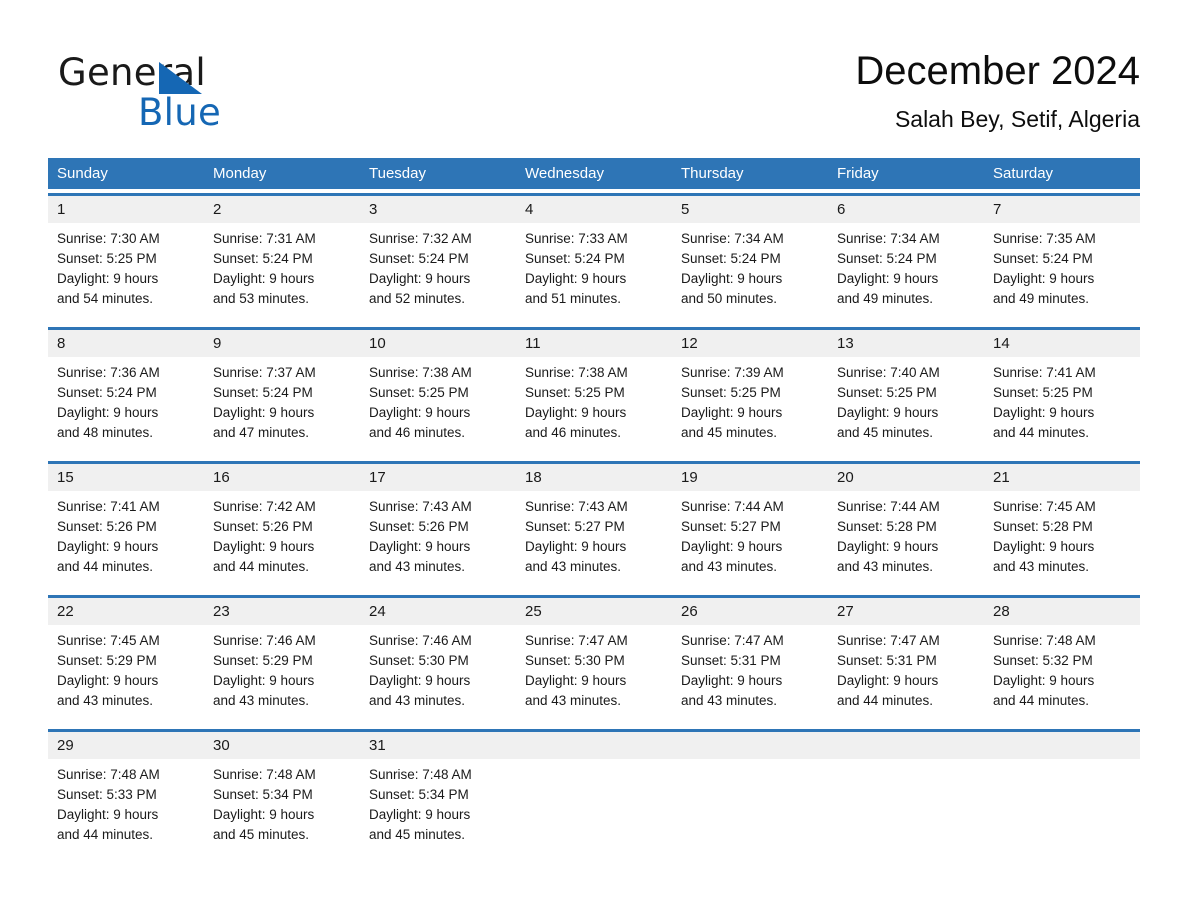 This screenshot has height=918, width=1188. What do you see at coordinates (564, 173) in the screenshot?
I see `weekday-header-wednesday: Wednesday` at bounding box center [564, 173].